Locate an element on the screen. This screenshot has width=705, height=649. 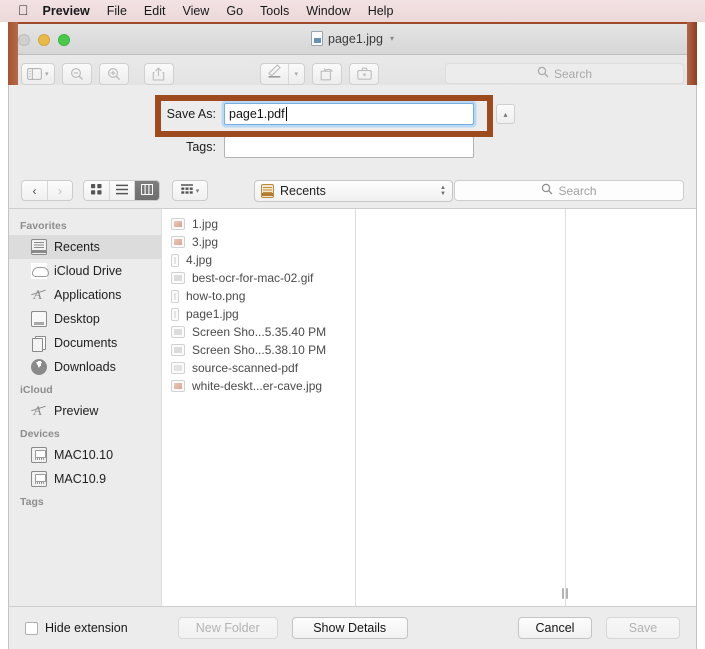
list-item: 1.jpg is located at coordinates (258, 224).